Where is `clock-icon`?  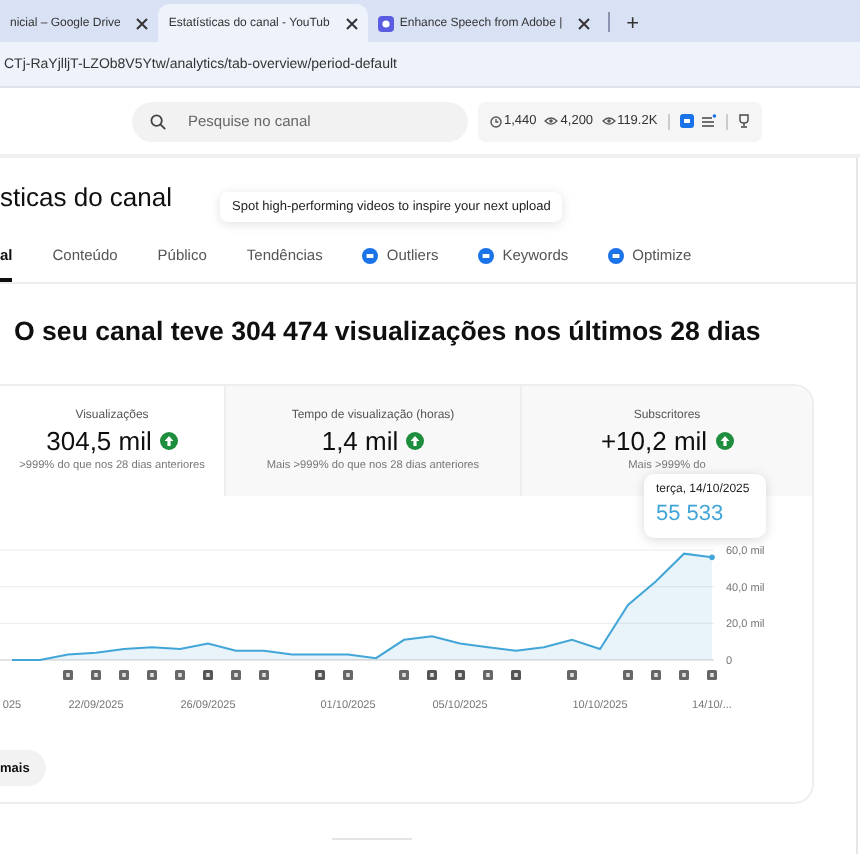
clock-icon is located at coordinates (496, 121).